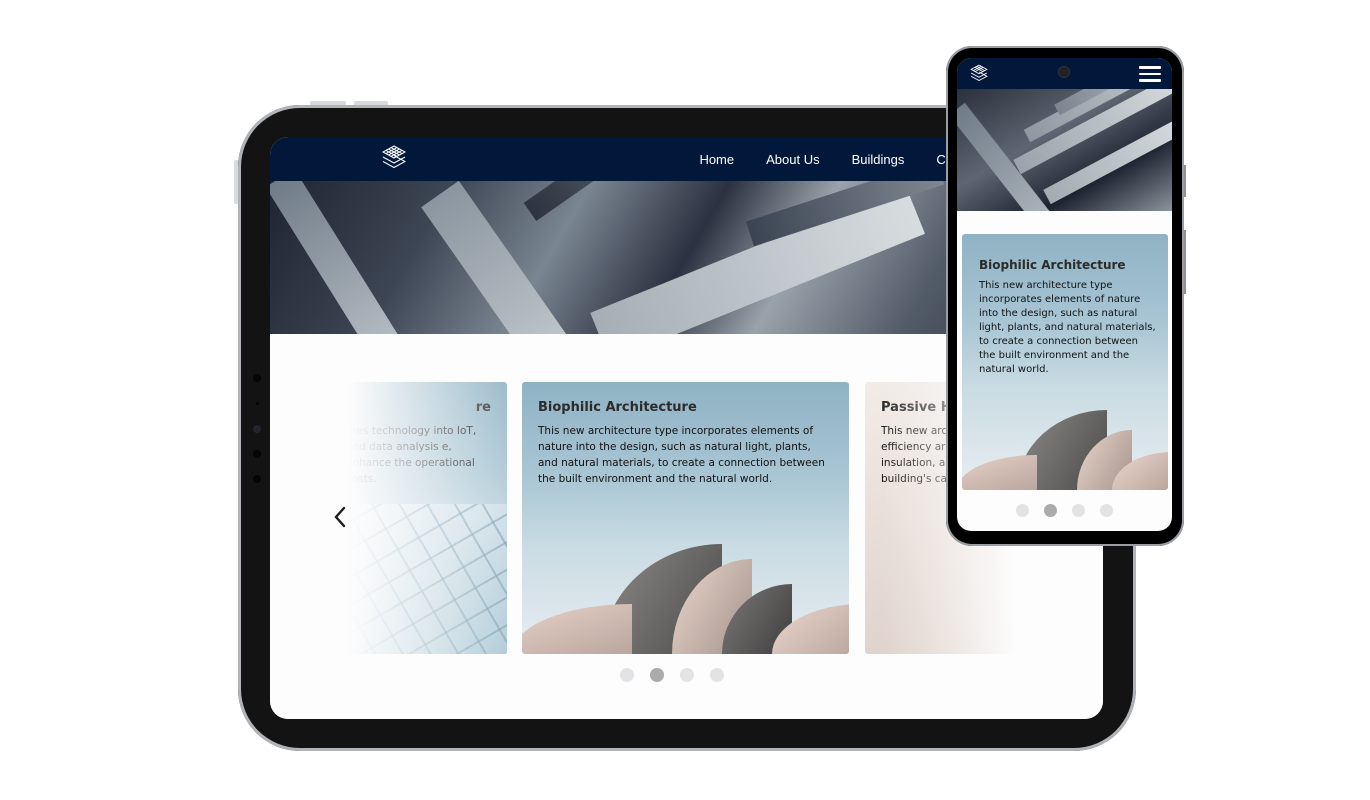  I want to click on carousel-fade-left, so click(400, 526).